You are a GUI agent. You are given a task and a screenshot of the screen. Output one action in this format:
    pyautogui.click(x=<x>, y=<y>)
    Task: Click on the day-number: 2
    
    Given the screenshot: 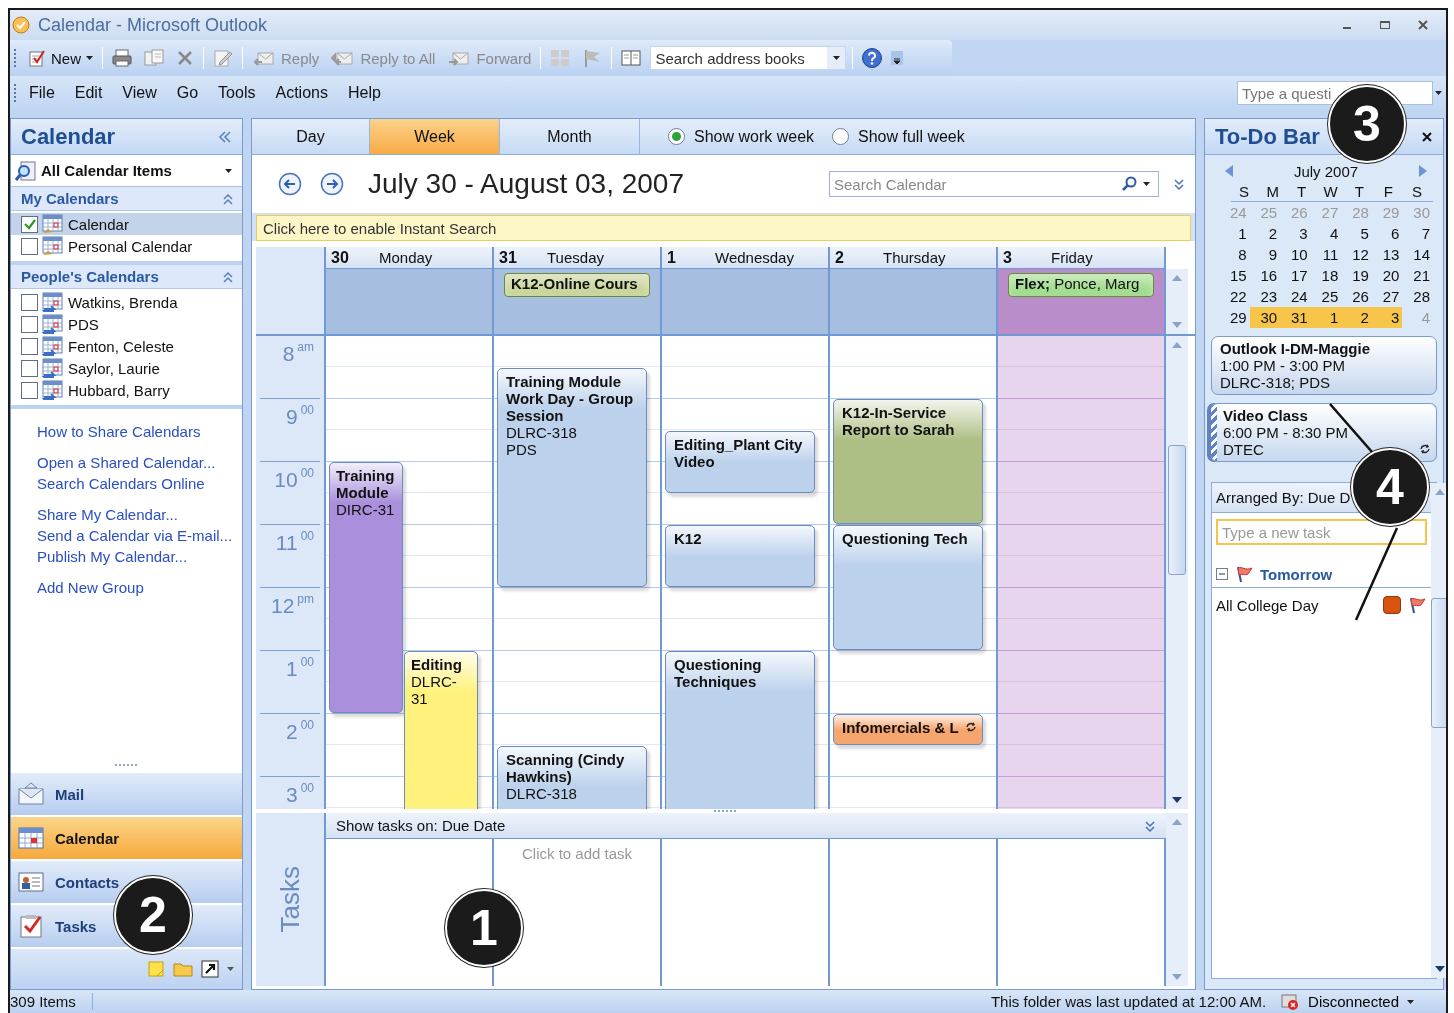 What is the action you would take?
    pyautogui.click(x=840, y=257)
    